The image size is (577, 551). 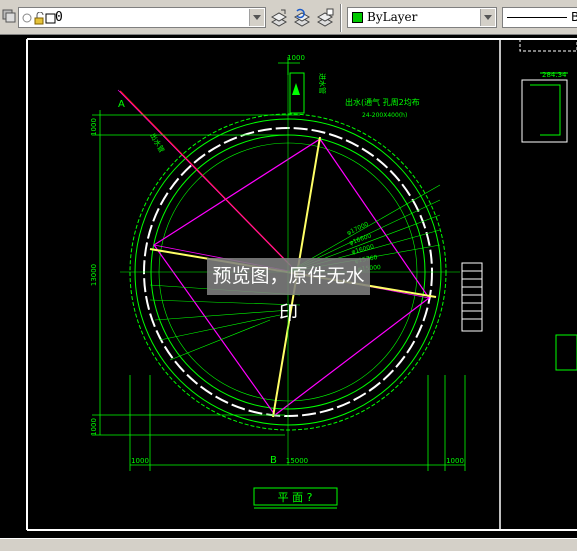 I want to click on note-top: 出水(通气 孔周2均布, so click(x=382, y=102).